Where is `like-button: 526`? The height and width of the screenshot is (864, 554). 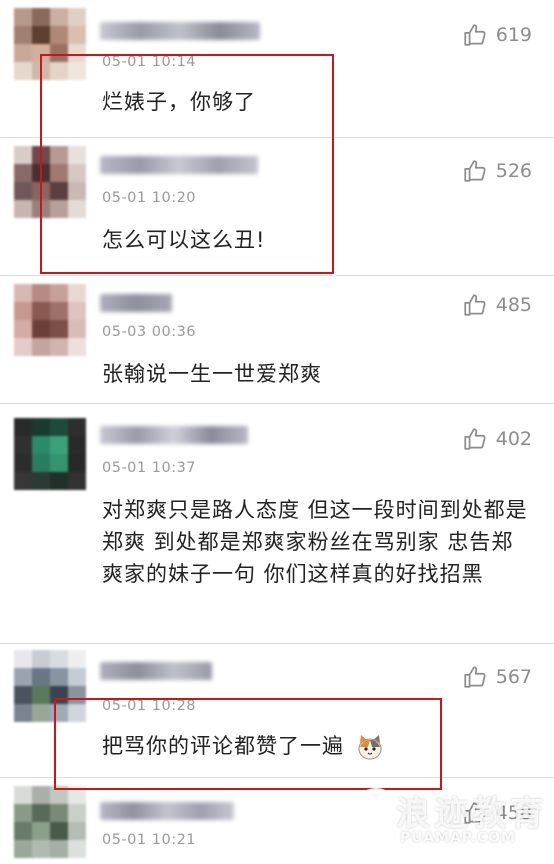 like-button: 526 is located at coordinates (497, 171).